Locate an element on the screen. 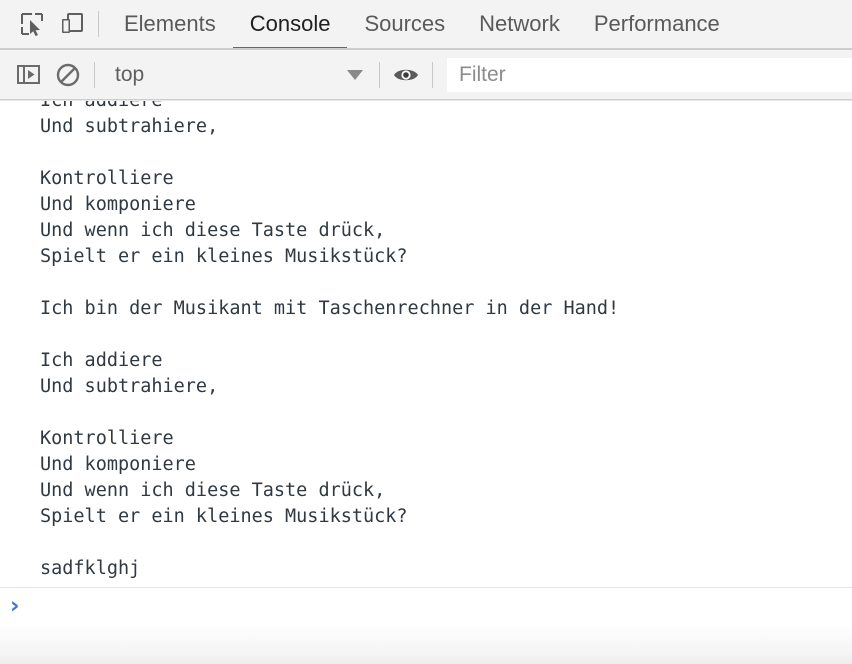  clear-console-icon is located at coordinates (68, 75).